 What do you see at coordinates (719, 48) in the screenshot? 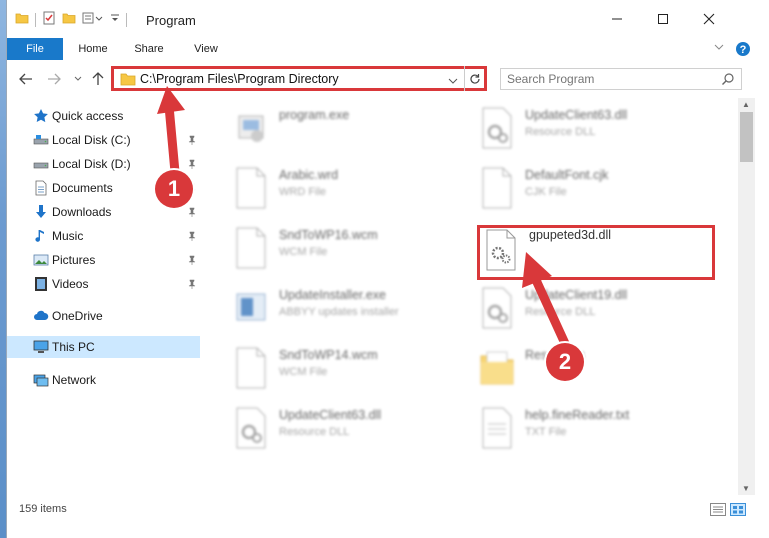
I see `expand-ribbon-icon` at bounding box center [719, 48].